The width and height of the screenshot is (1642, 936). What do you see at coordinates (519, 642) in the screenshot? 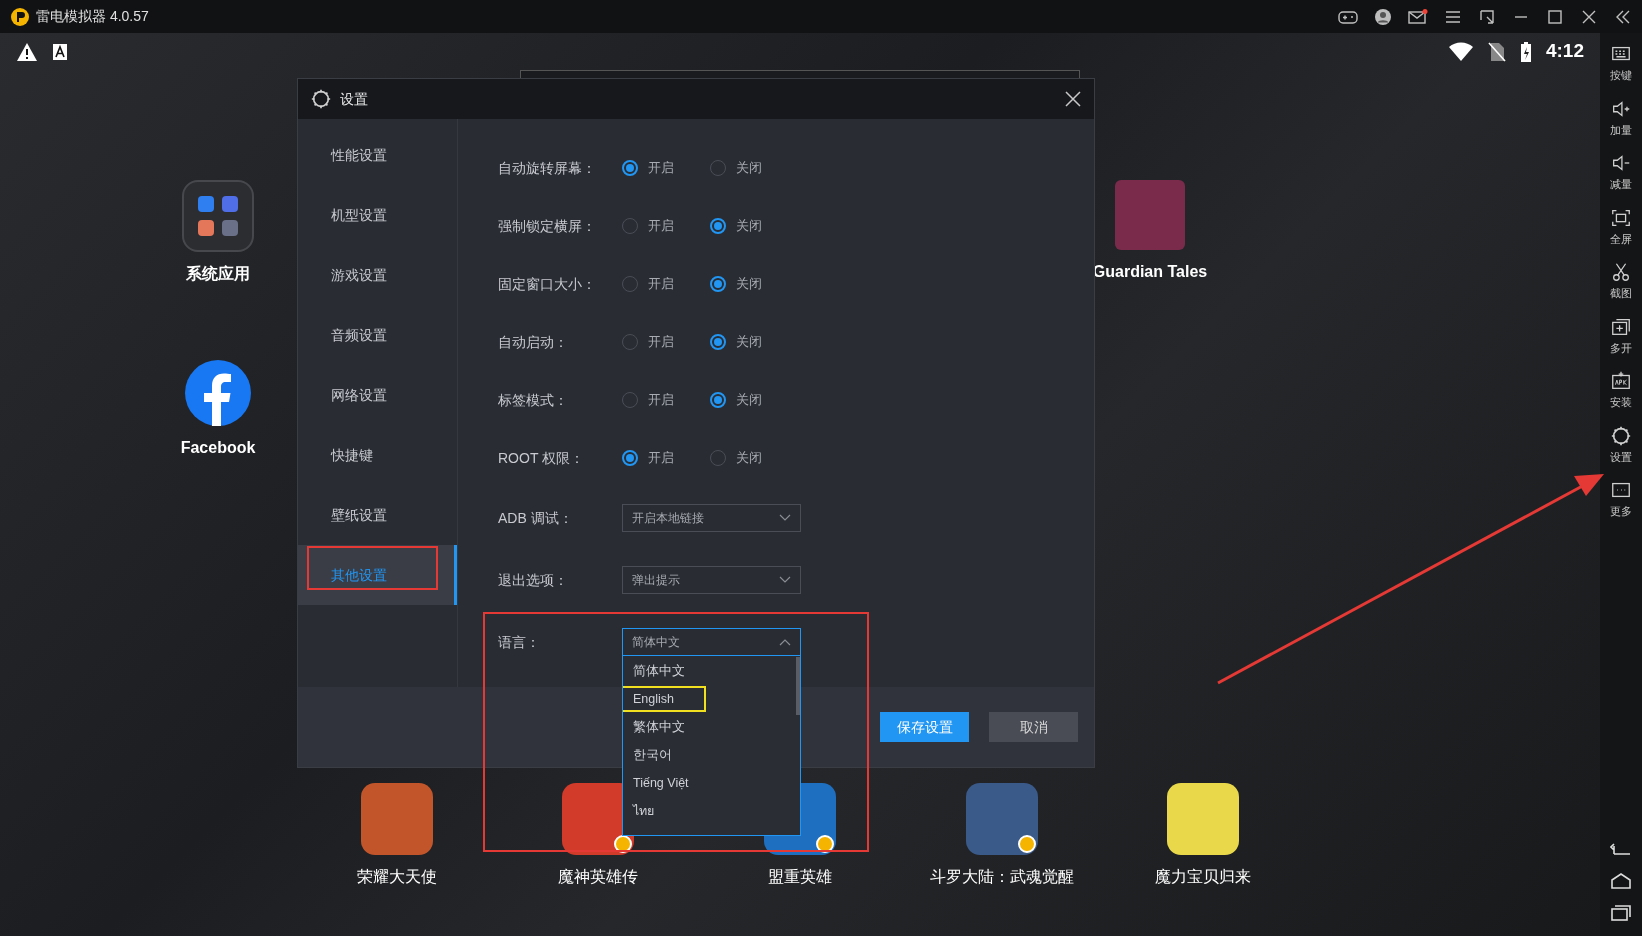
I see `option-label: 语言：` at bounding box center [519, 642].